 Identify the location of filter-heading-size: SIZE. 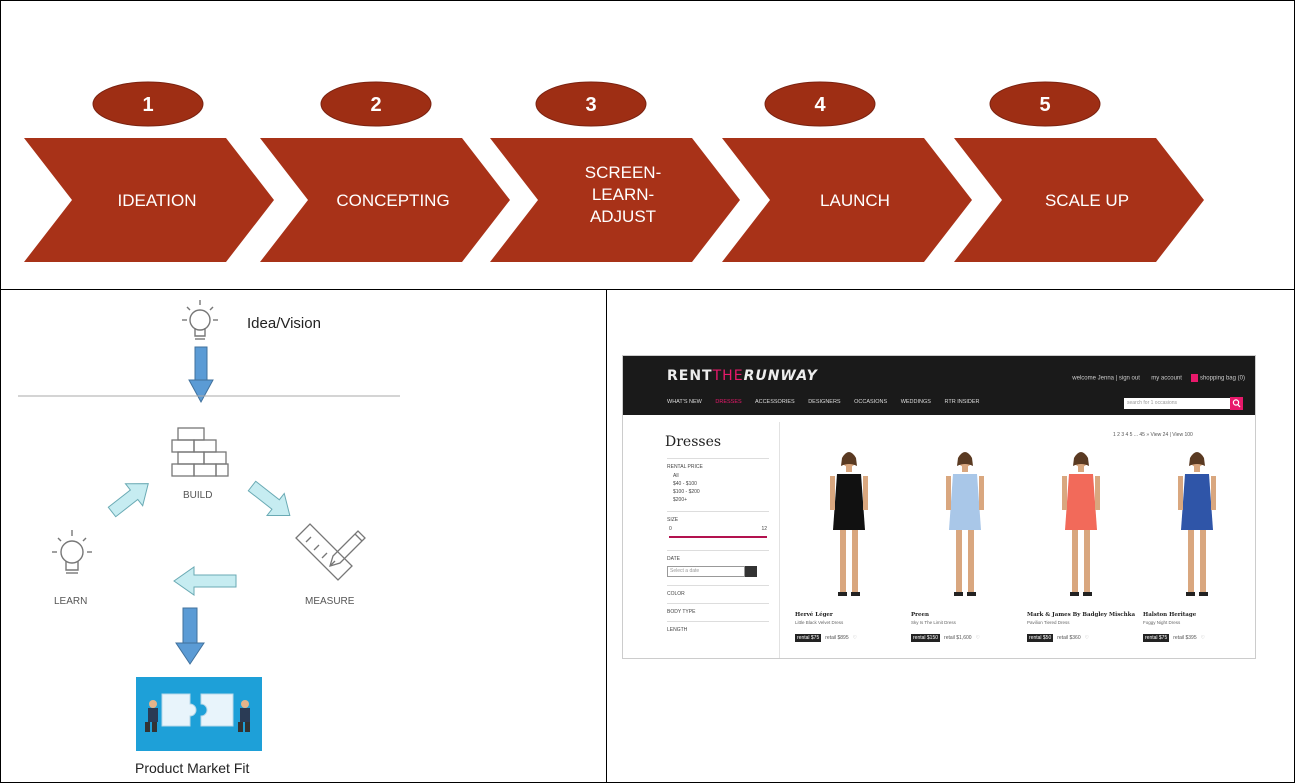
(718, 520).